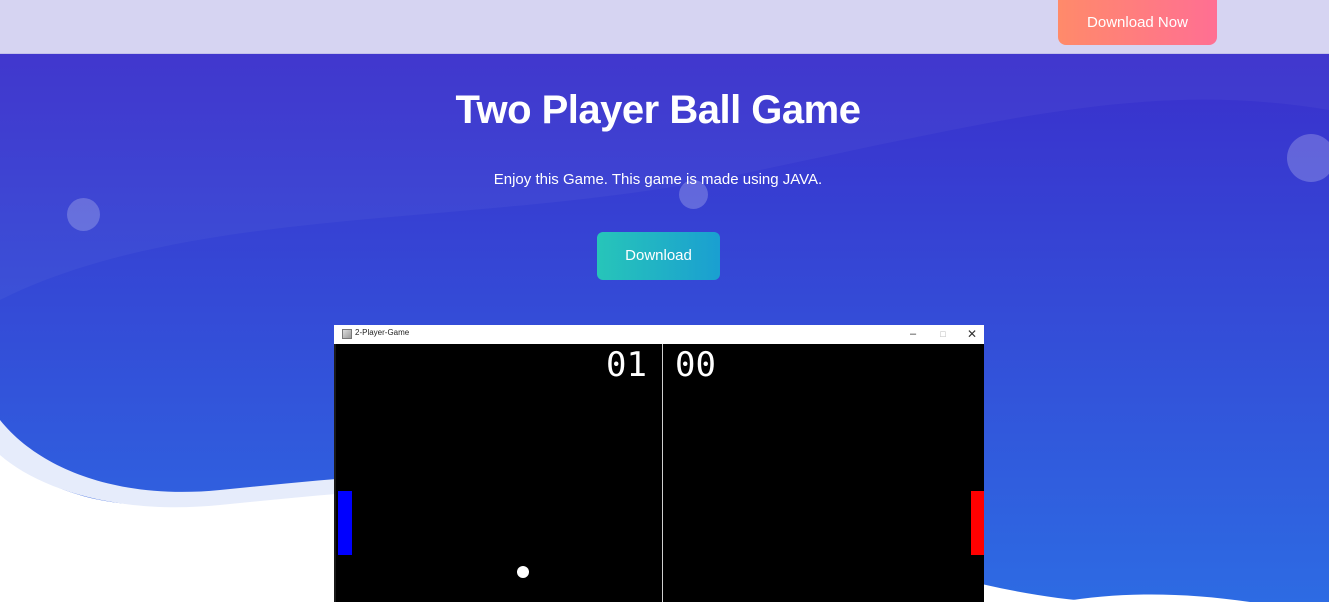 The image size is (1329, 602). What do you see at coordinates (658, 256) in the screenshot?
I see `download-button: Download` at bounding box center [658, 256].